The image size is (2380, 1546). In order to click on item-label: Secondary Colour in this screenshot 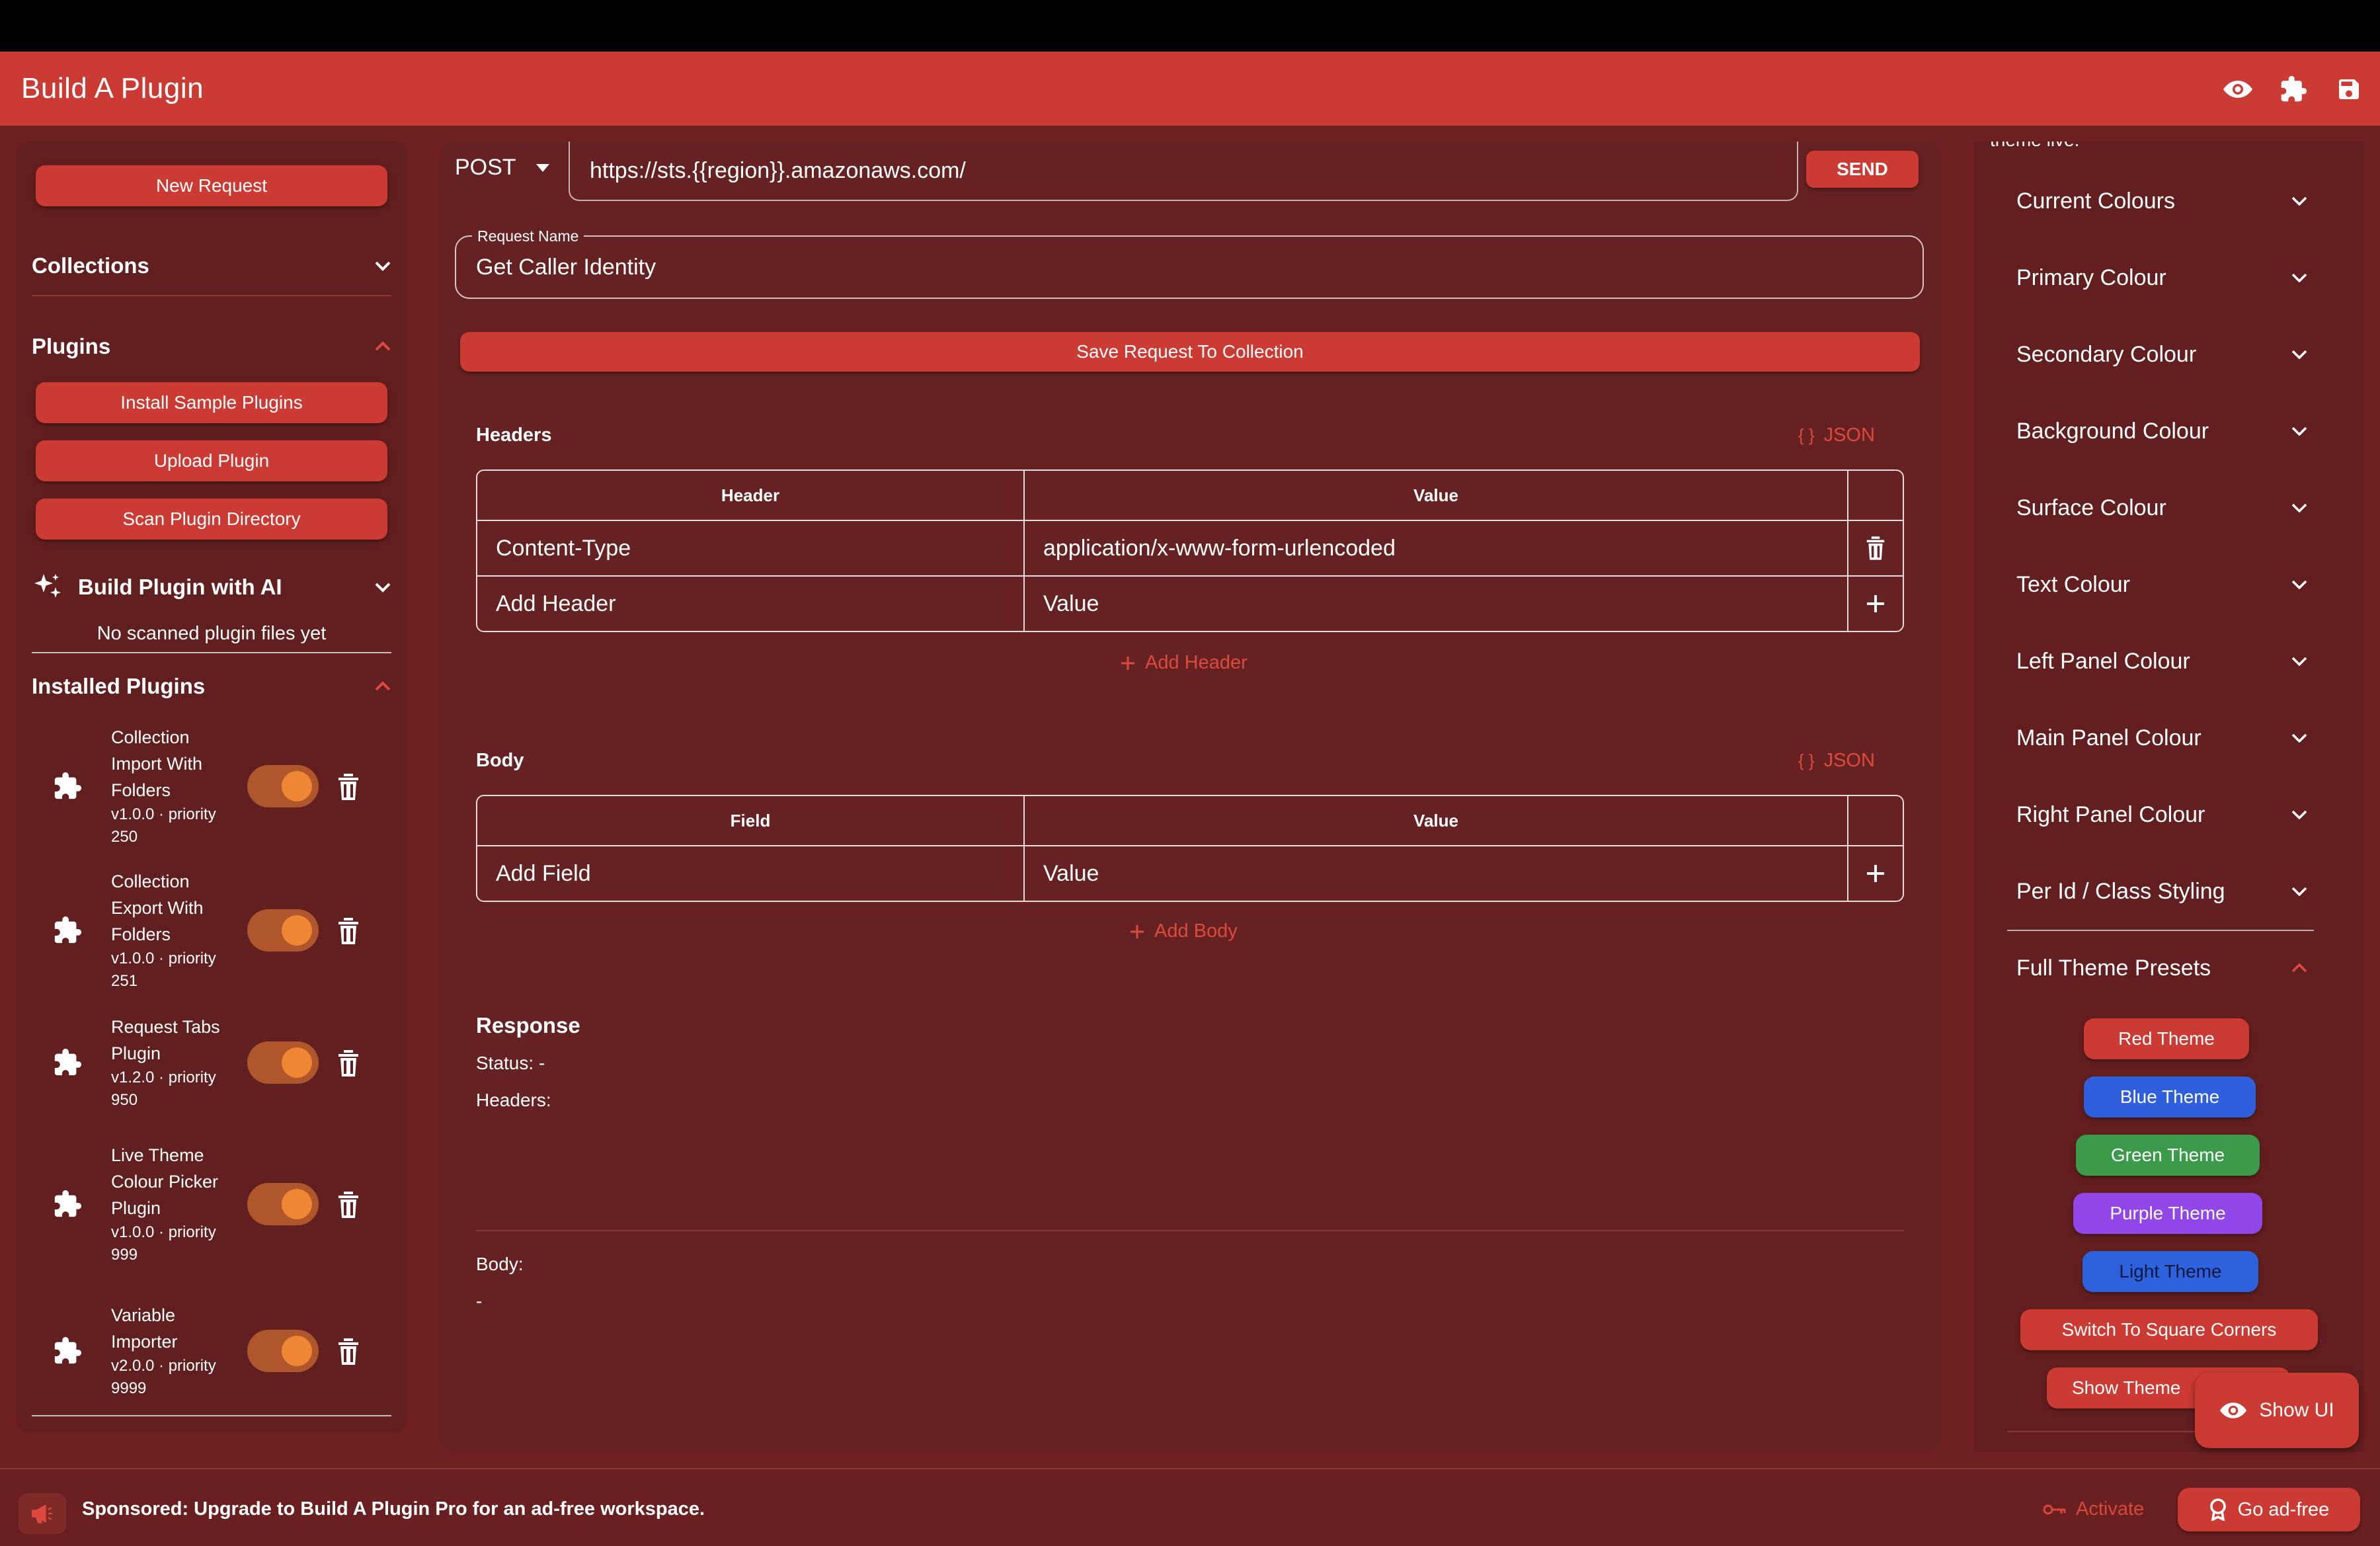, I will do `click(2106, 354)`.